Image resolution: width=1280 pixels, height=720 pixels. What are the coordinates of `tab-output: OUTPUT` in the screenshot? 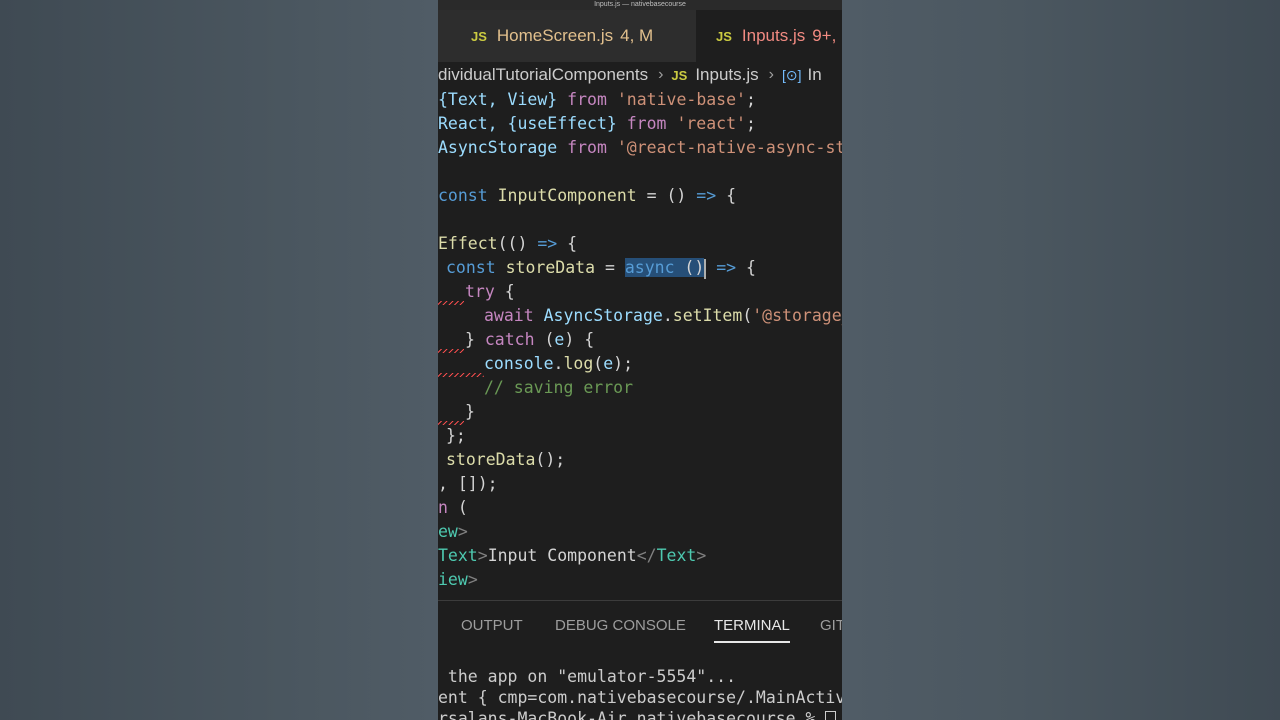 It's located at (492, 625).